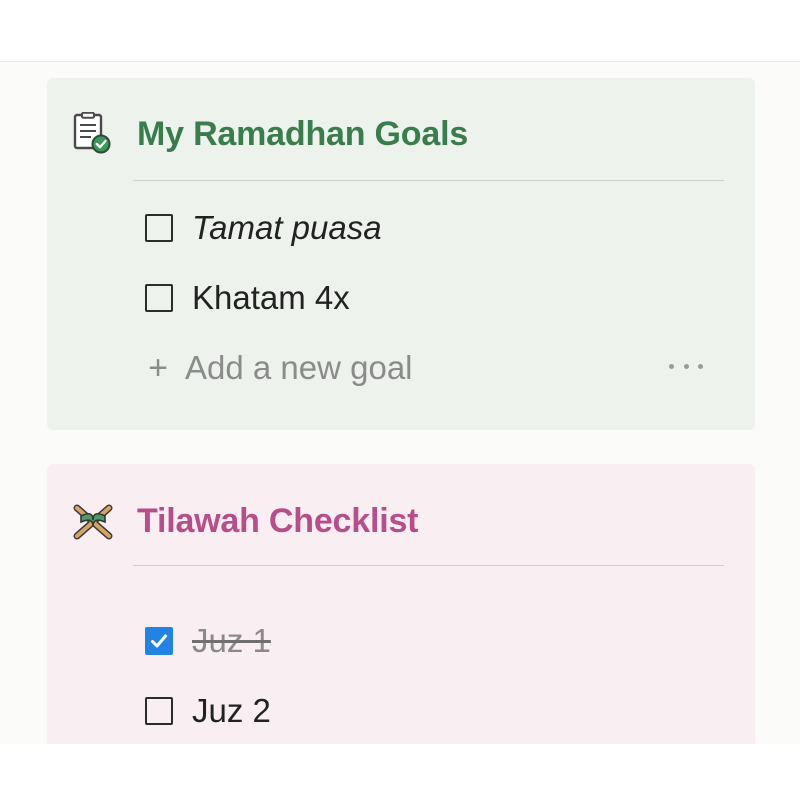 Image resolution: width=800 pixels, height=800 pixels. What do you see at coordinates (400, 31) in the screenshot?
I see `top-bar` at bounding box center [400, 31].